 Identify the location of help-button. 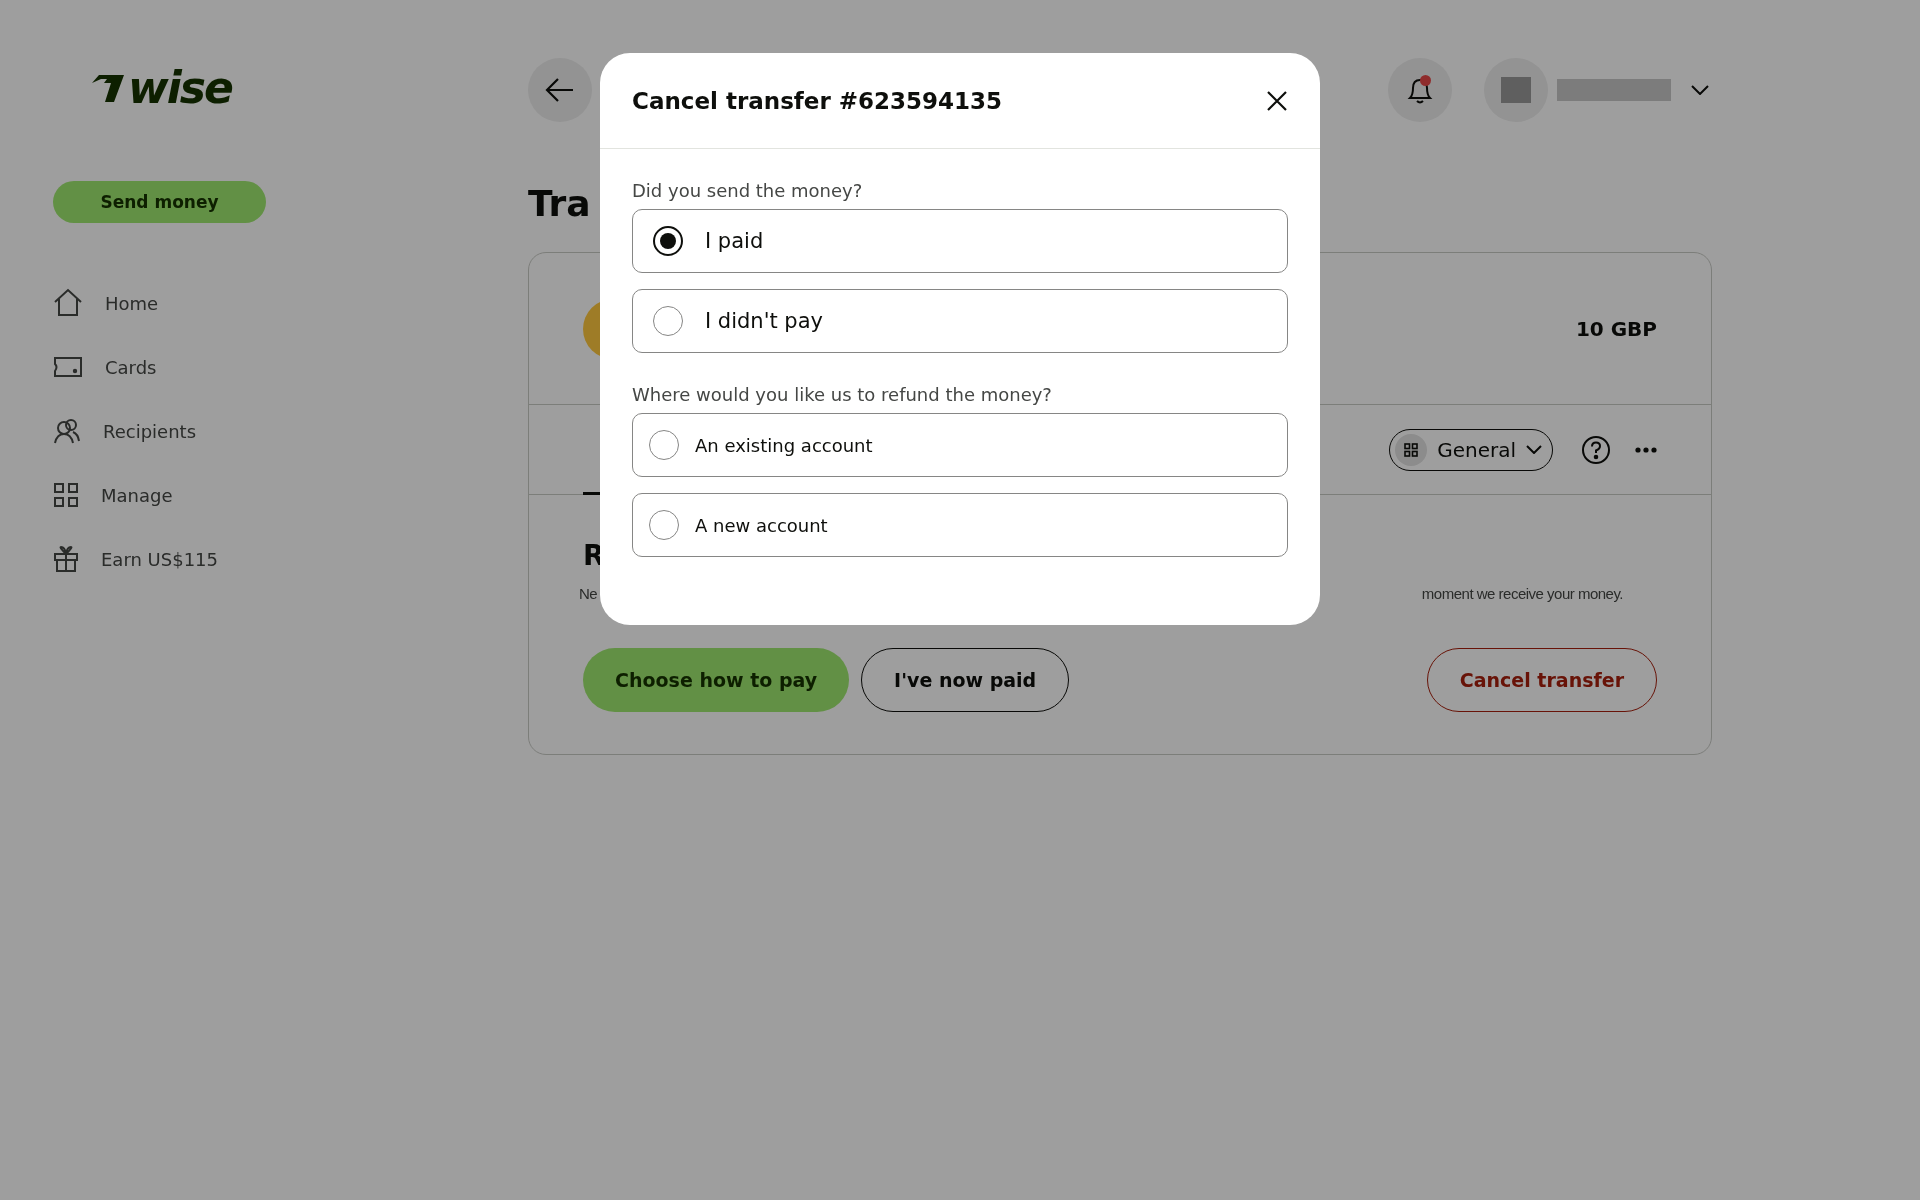
(1596, 449).